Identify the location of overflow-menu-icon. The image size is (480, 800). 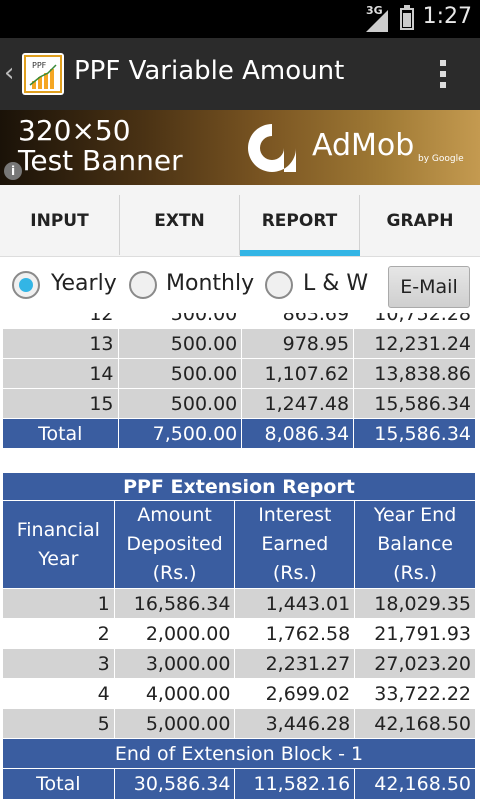
(444, 76).